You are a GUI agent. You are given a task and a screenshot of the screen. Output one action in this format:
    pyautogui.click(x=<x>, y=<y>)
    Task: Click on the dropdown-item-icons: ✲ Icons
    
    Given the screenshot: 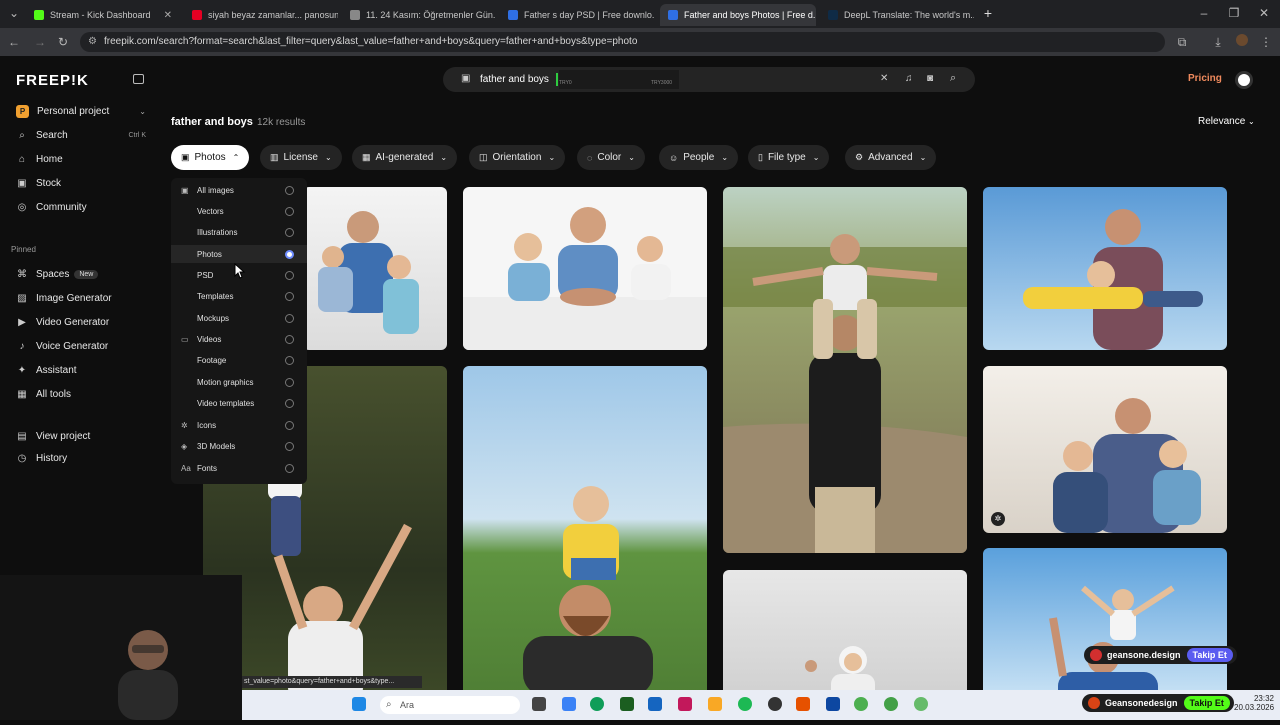 What is the action you would take?
    pyautogui.click(x=239, y=425)
    